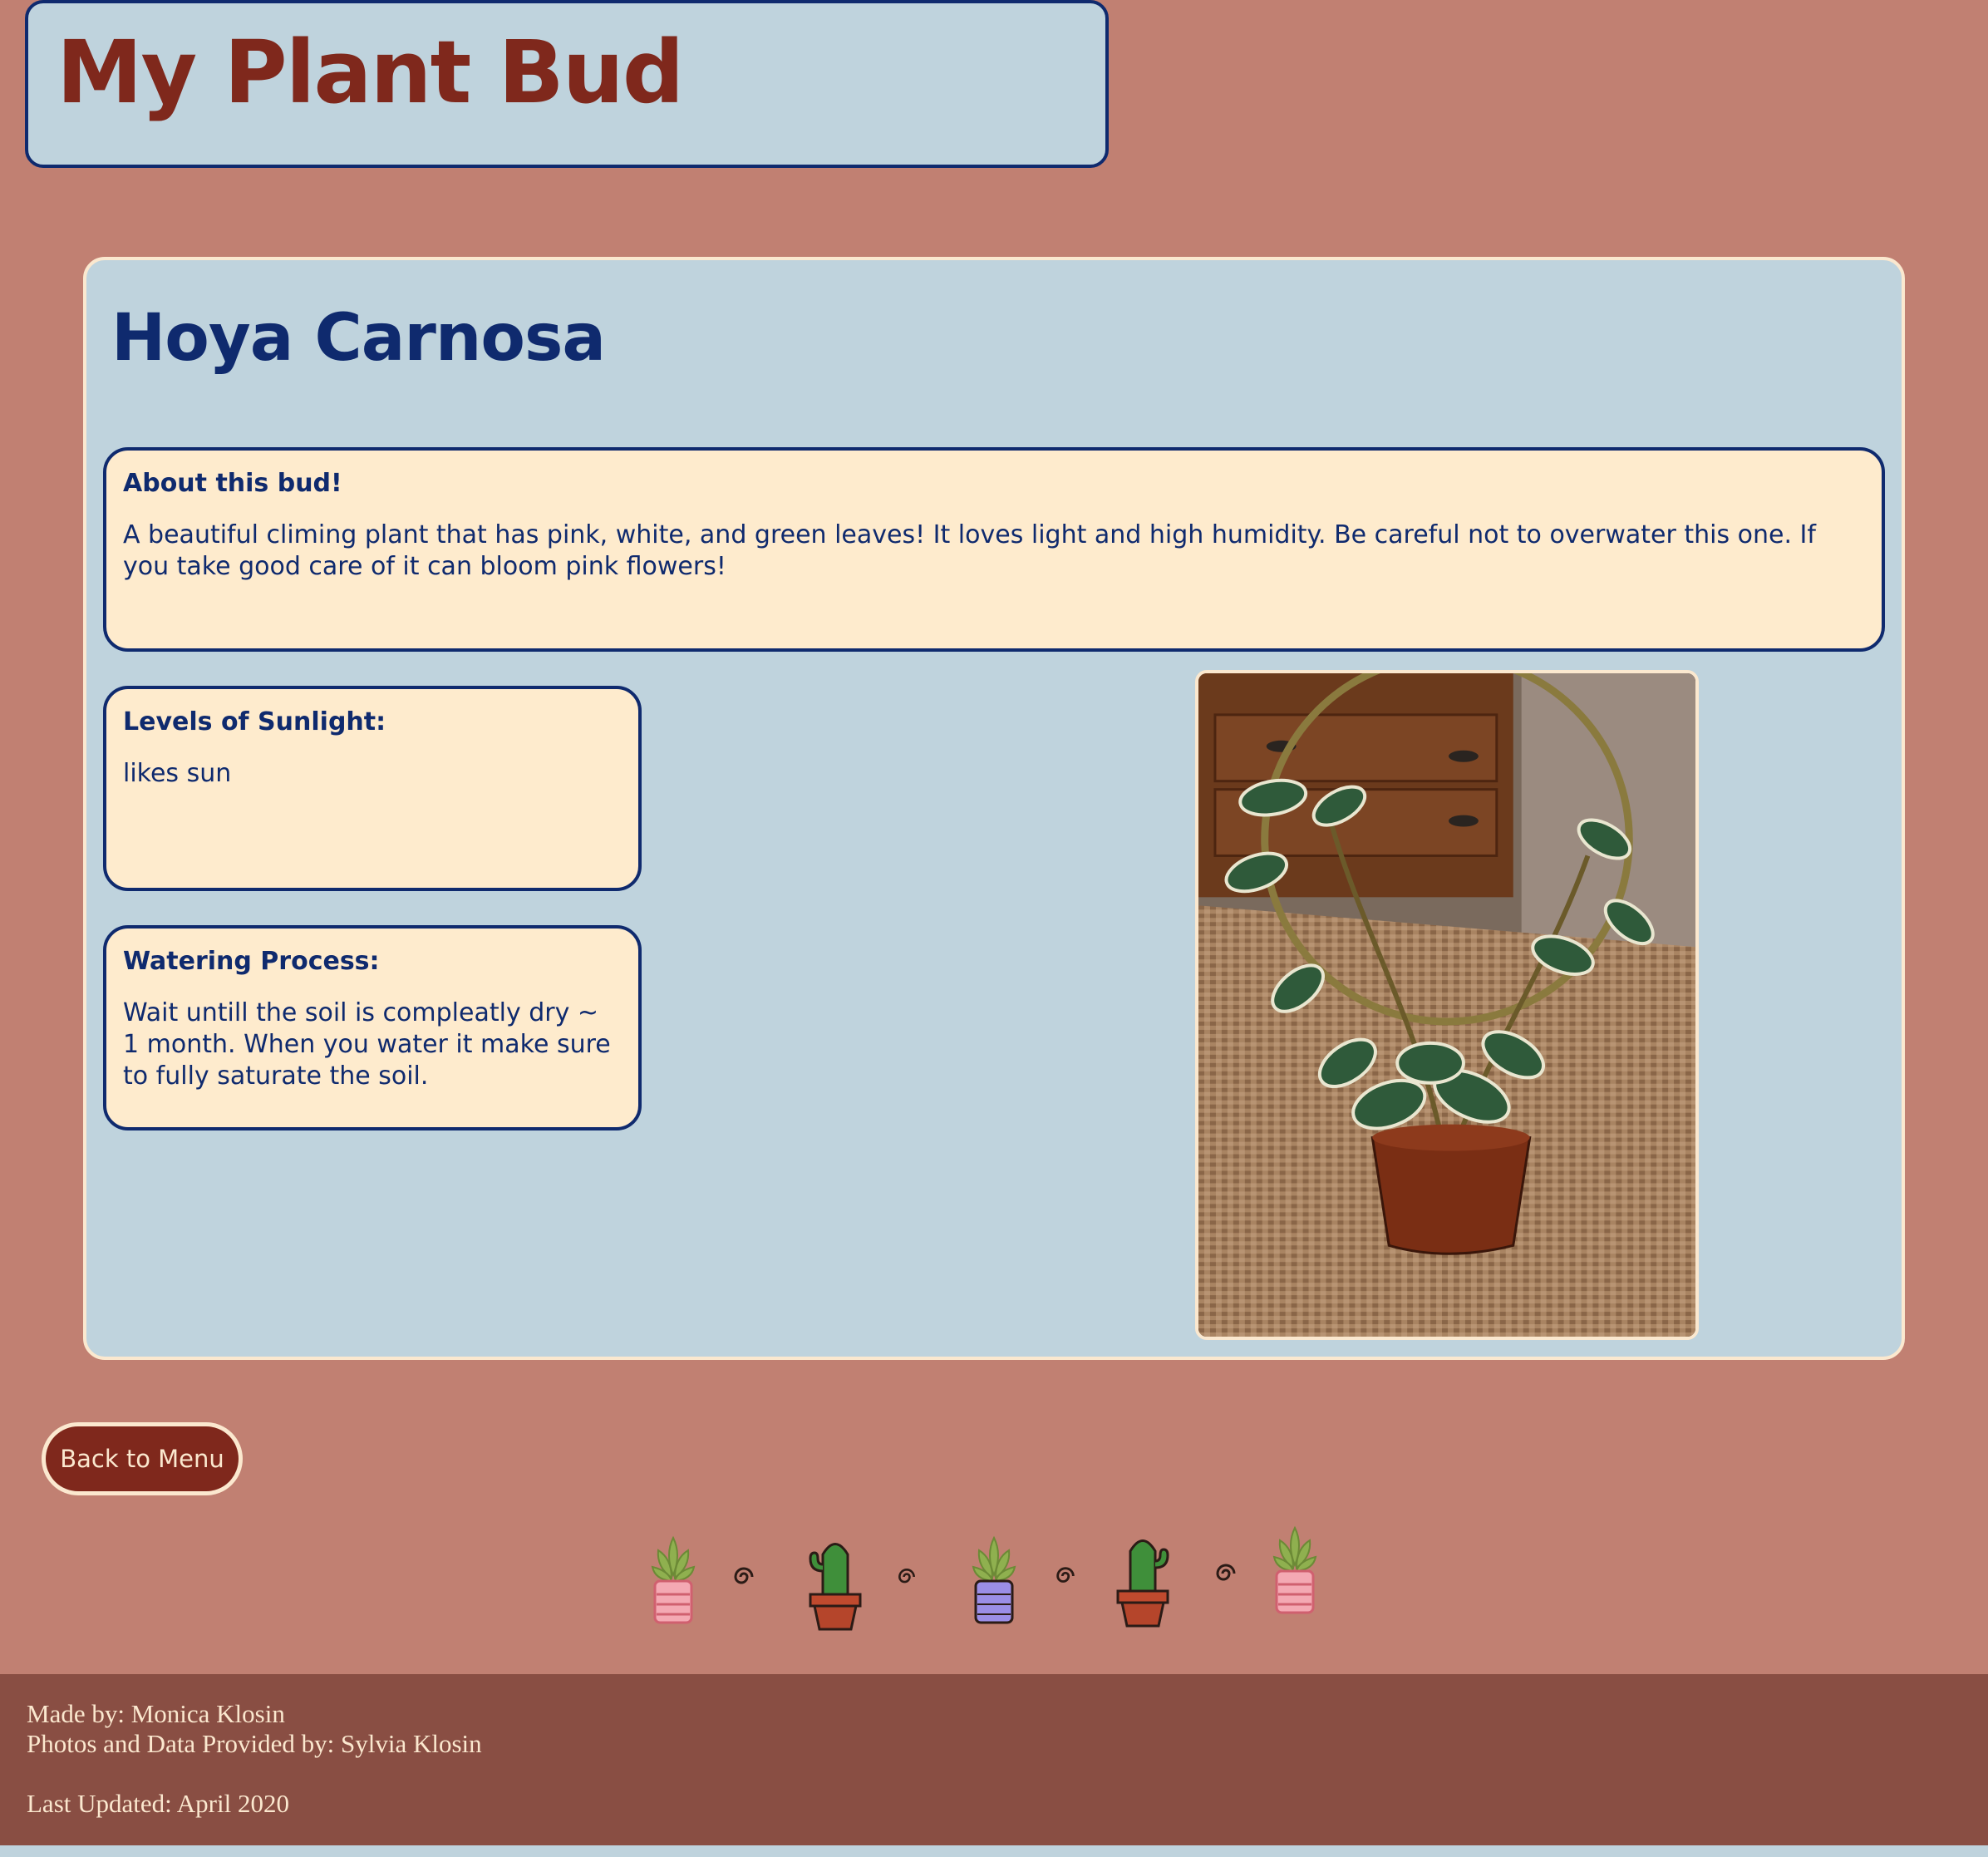 Image resolution: width=1988 pixels, height=1857 pixels. I want to click on sunlight-heading: Levels of Sunlight:, so click(254, 721).